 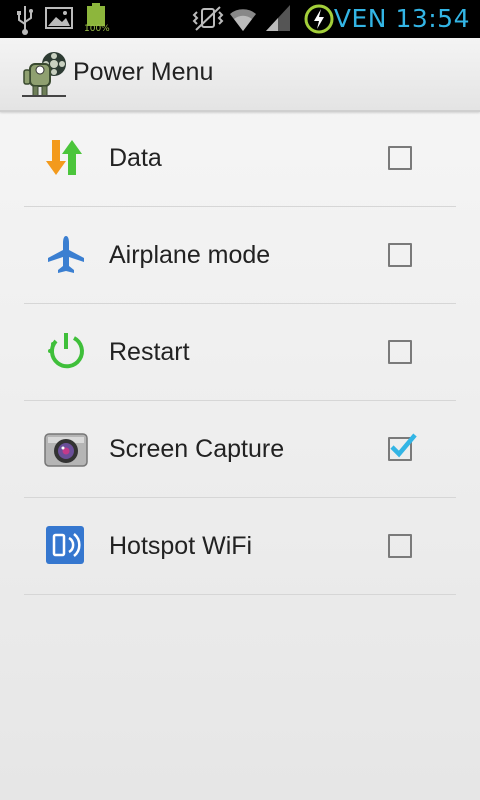 What do you see at coordinates (135, 158) in the screenshot?
I see `list-item-label: Data` at bounding box center [135, 158].